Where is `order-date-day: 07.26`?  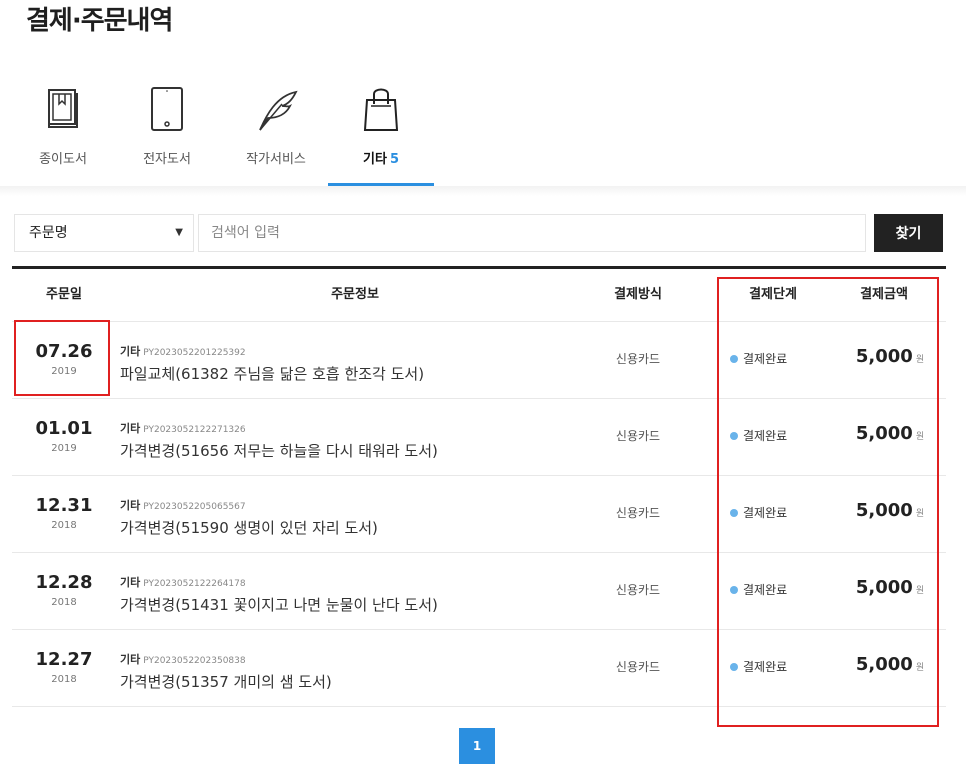 order-date-day: 07.26 is located at coordinates (64, 351).